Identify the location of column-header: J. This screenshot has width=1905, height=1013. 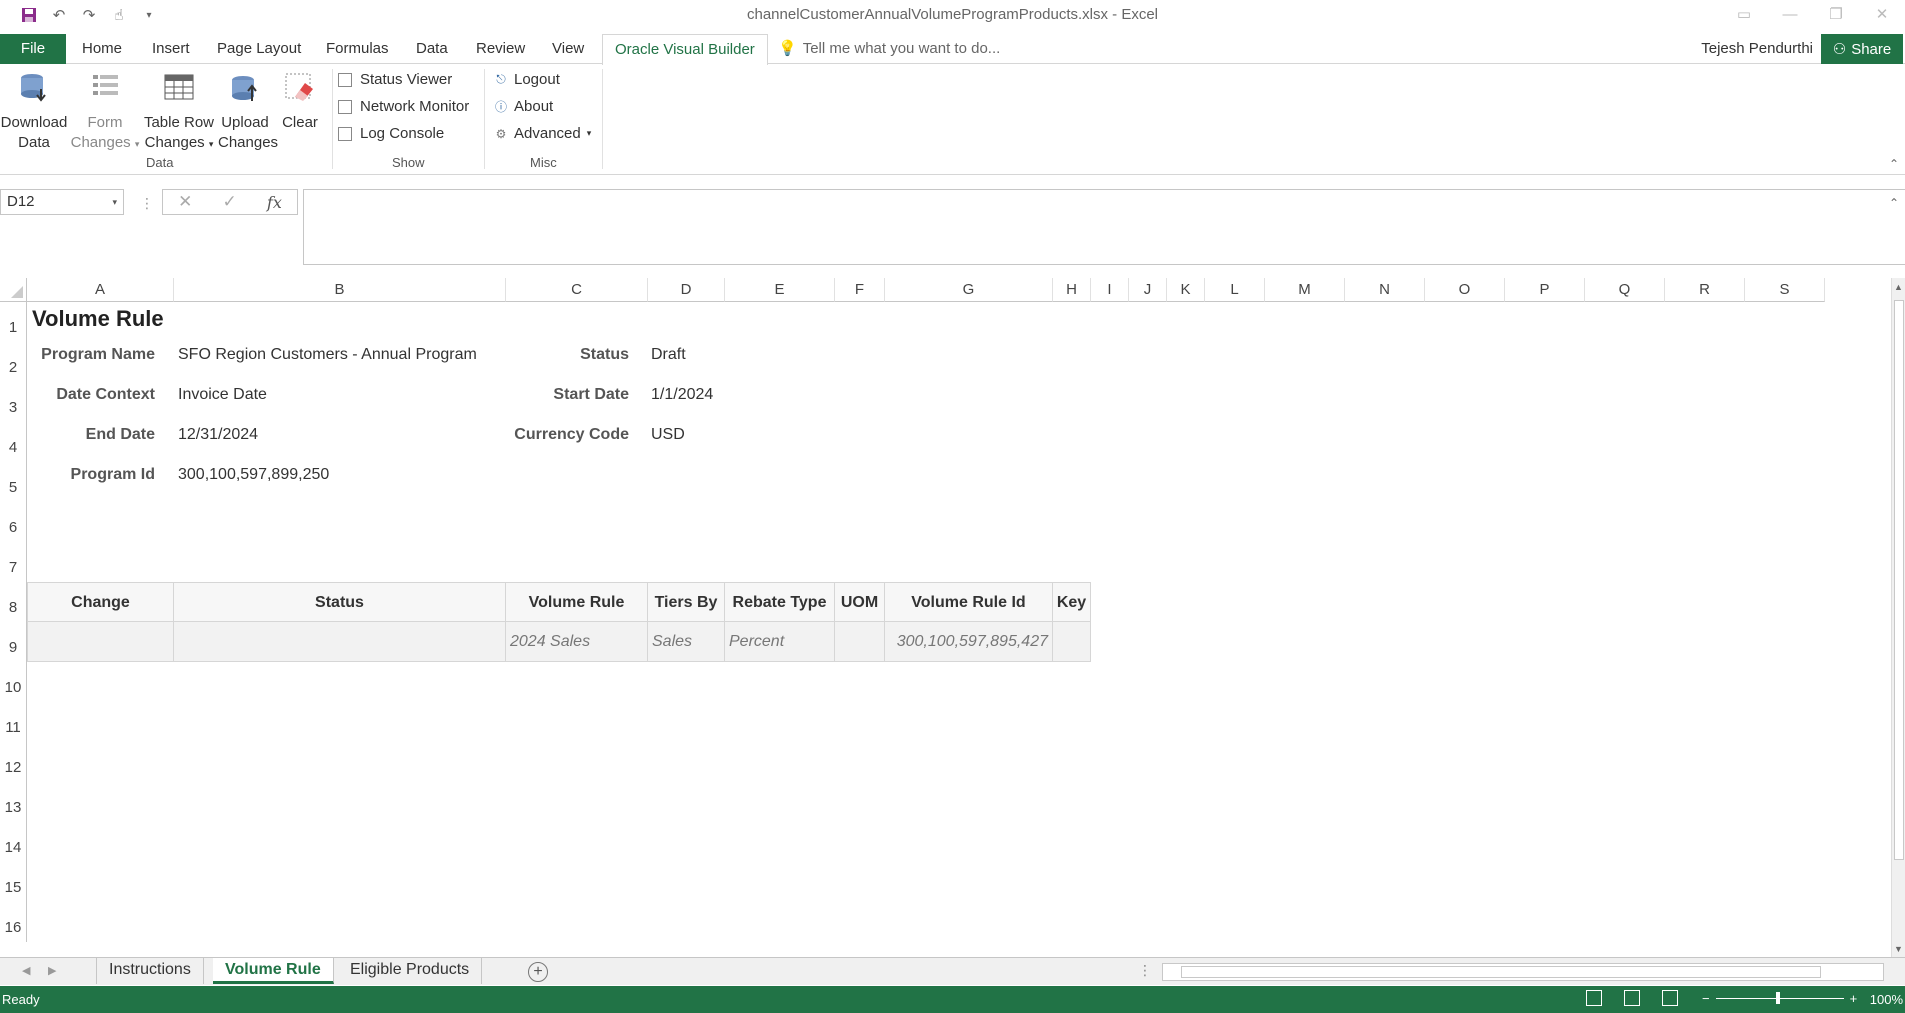
(1148, 290).